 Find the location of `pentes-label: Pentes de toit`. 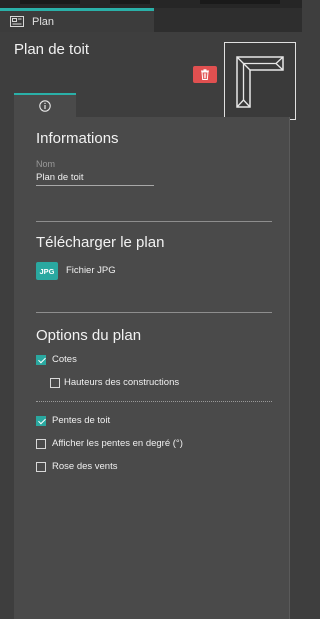

pentes-label: Pentes de toit is located at coordinates (81, 420).